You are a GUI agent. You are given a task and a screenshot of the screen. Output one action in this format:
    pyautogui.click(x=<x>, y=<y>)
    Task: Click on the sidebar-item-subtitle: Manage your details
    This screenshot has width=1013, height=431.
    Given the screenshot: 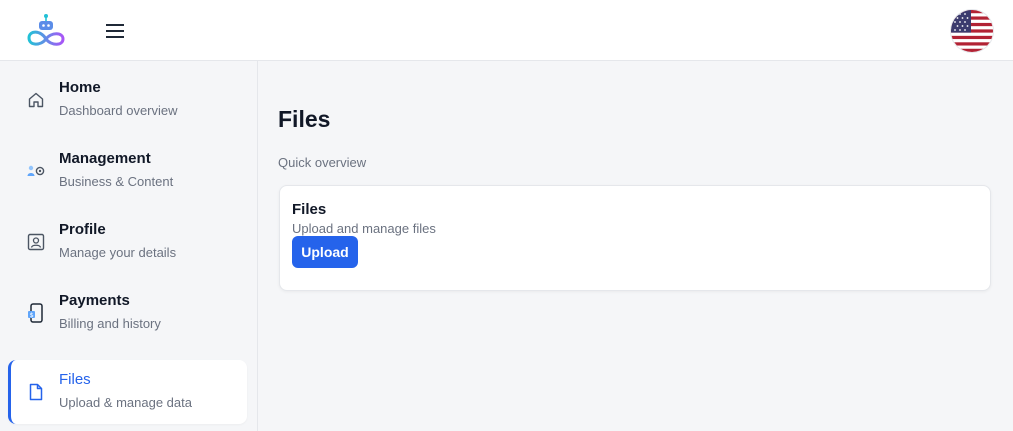 What is the action you would take?
    pyautogui.click(x=118, y=252)
    